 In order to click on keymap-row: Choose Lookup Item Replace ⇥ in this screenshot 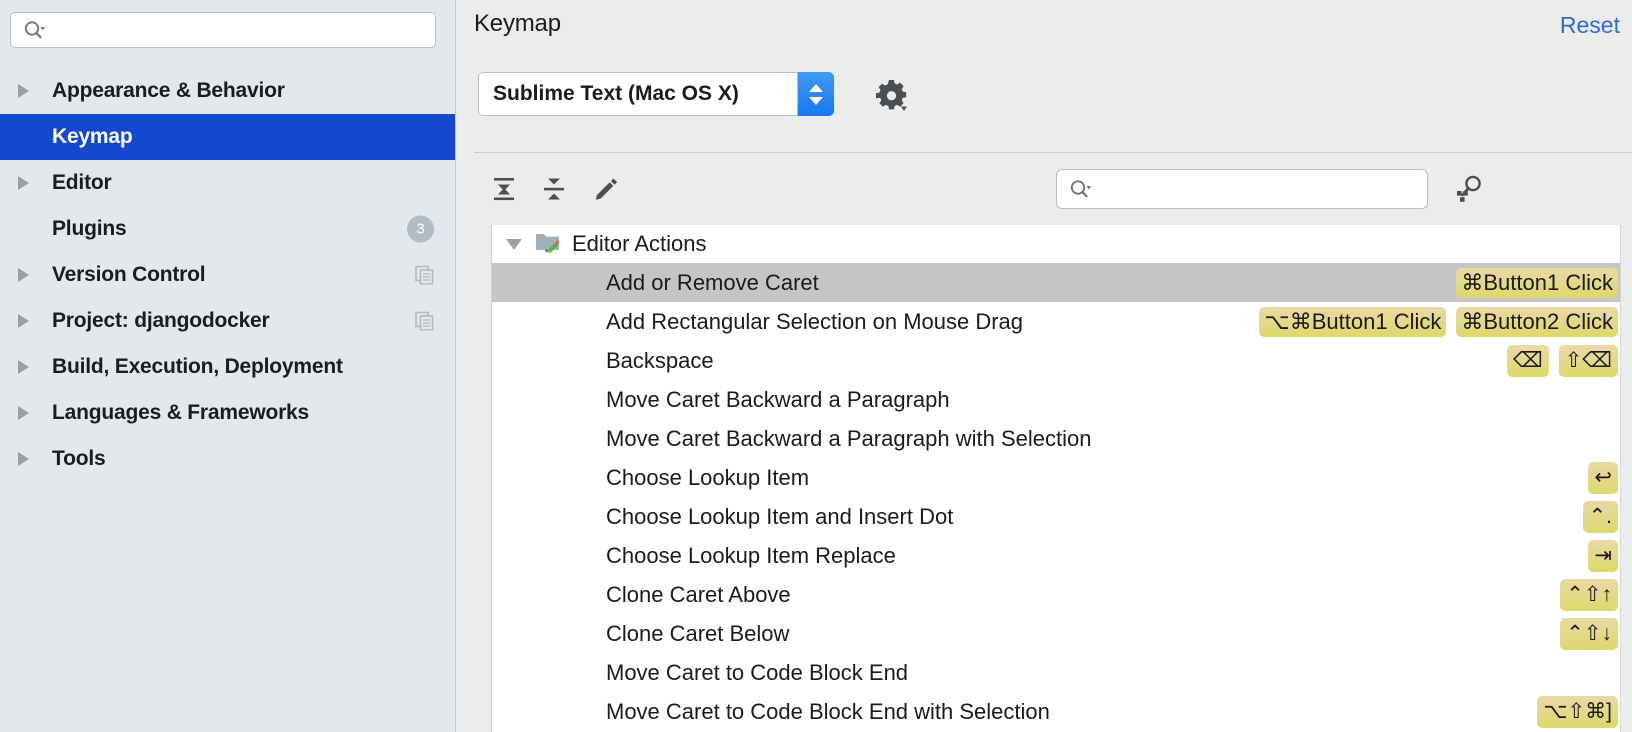, I will do `click(1056, 555)`.